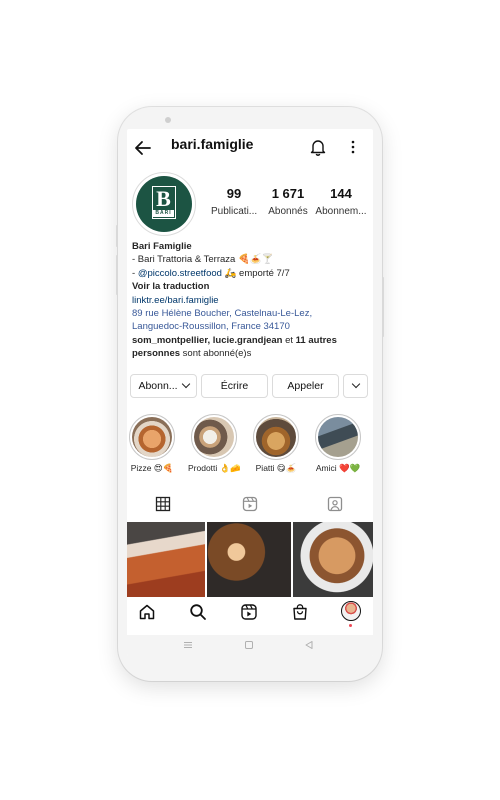 Image resolution: width=500 pixels, height=800 pixels. What do you see at coordinates (163, 504) in the screenshot?
I see `grid-icon` at bounding box center [163, 504].